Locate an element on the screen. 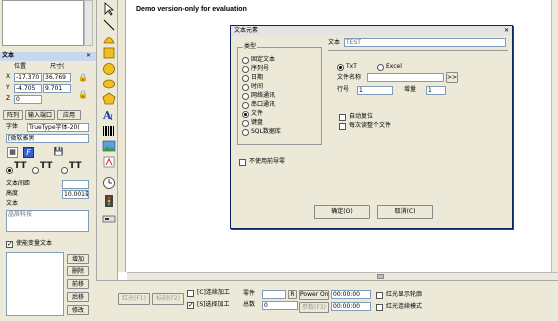 This screenshot has width=558, height=321. file-name-field is located at coordinates (405, 77).